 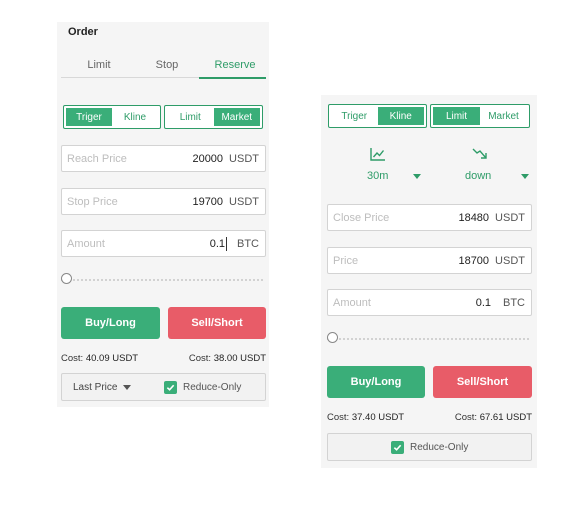 I want to click on close-price-unit: USDT, so click(x=510, y=217).